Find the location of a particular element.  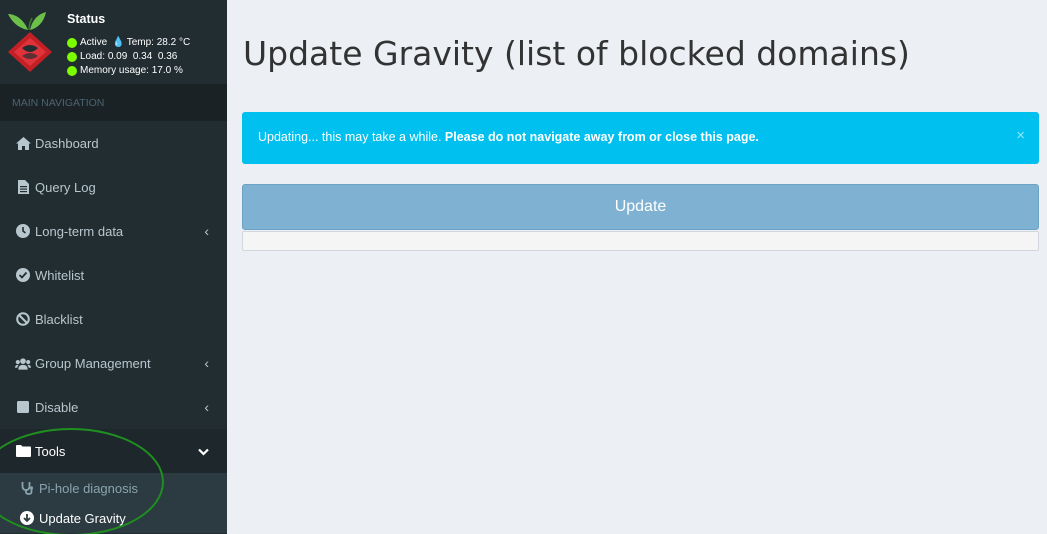

status-memory-line: Memory usage: 17.0 % is located at coordinates (125, 70).